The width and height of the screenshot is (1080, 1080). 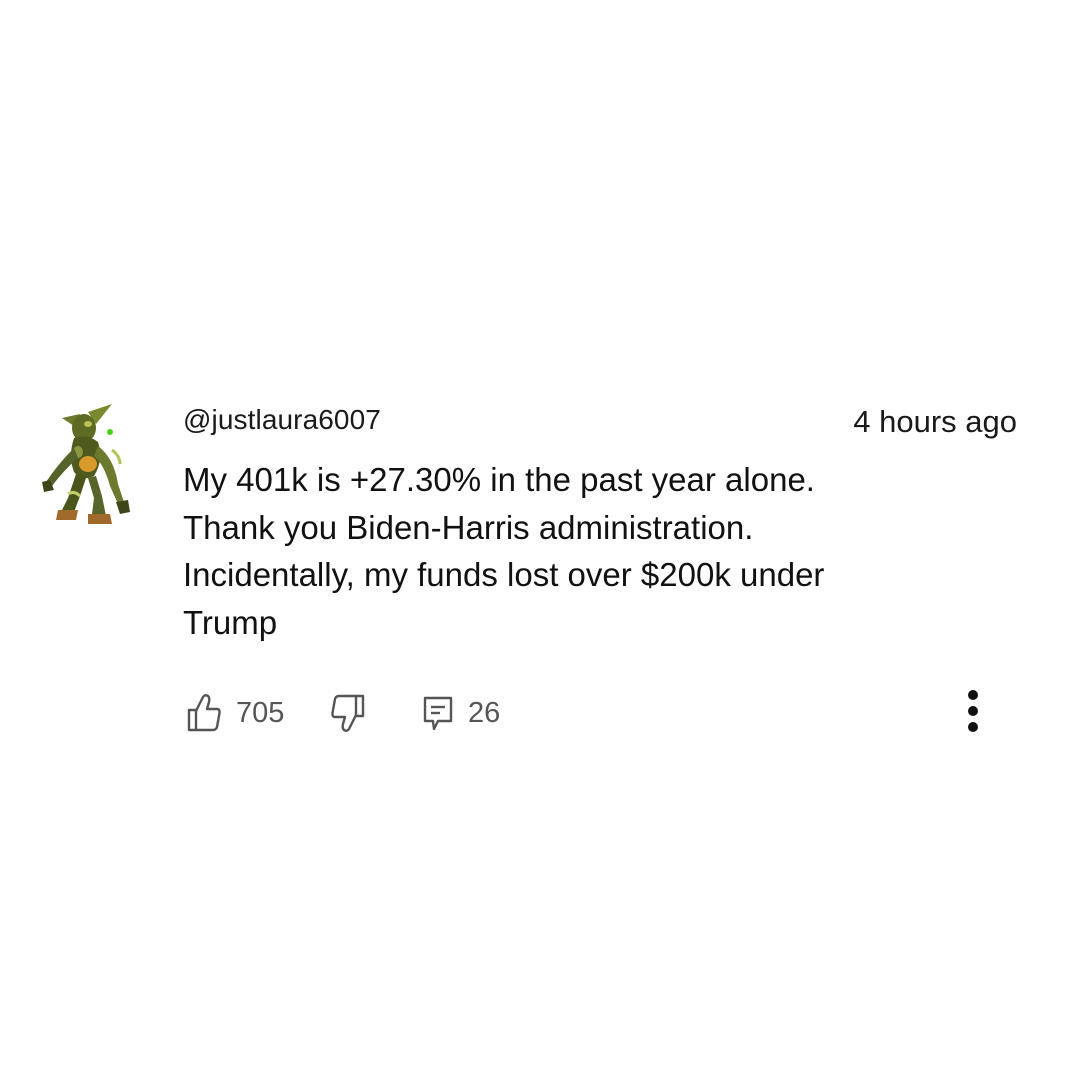 What do you see at coordinates (438, 713) in the screenshot?
I see `comment-icon` at bounding box center [438, 713].